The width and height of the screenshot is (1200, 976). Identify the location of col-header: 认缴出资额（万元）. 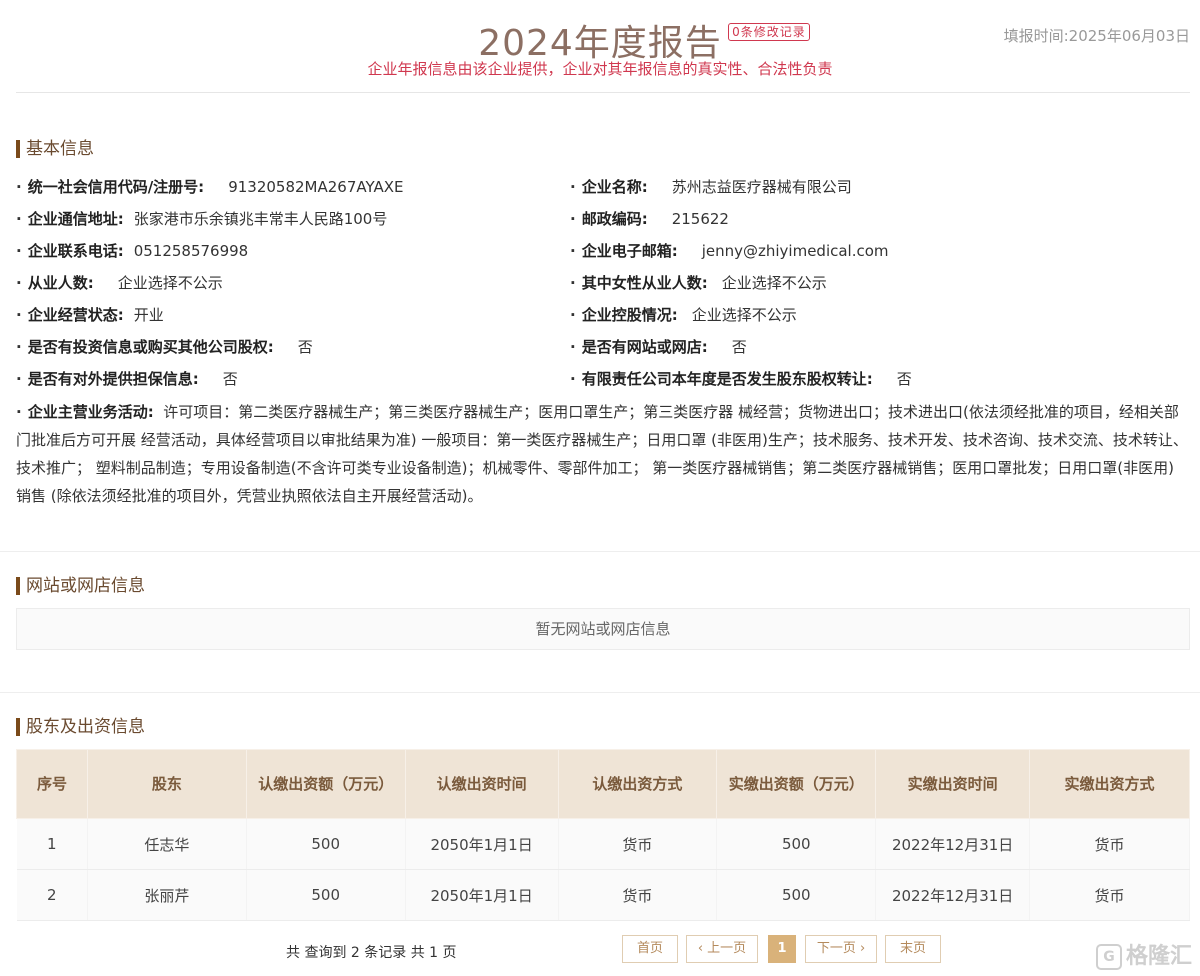
(325, 784).